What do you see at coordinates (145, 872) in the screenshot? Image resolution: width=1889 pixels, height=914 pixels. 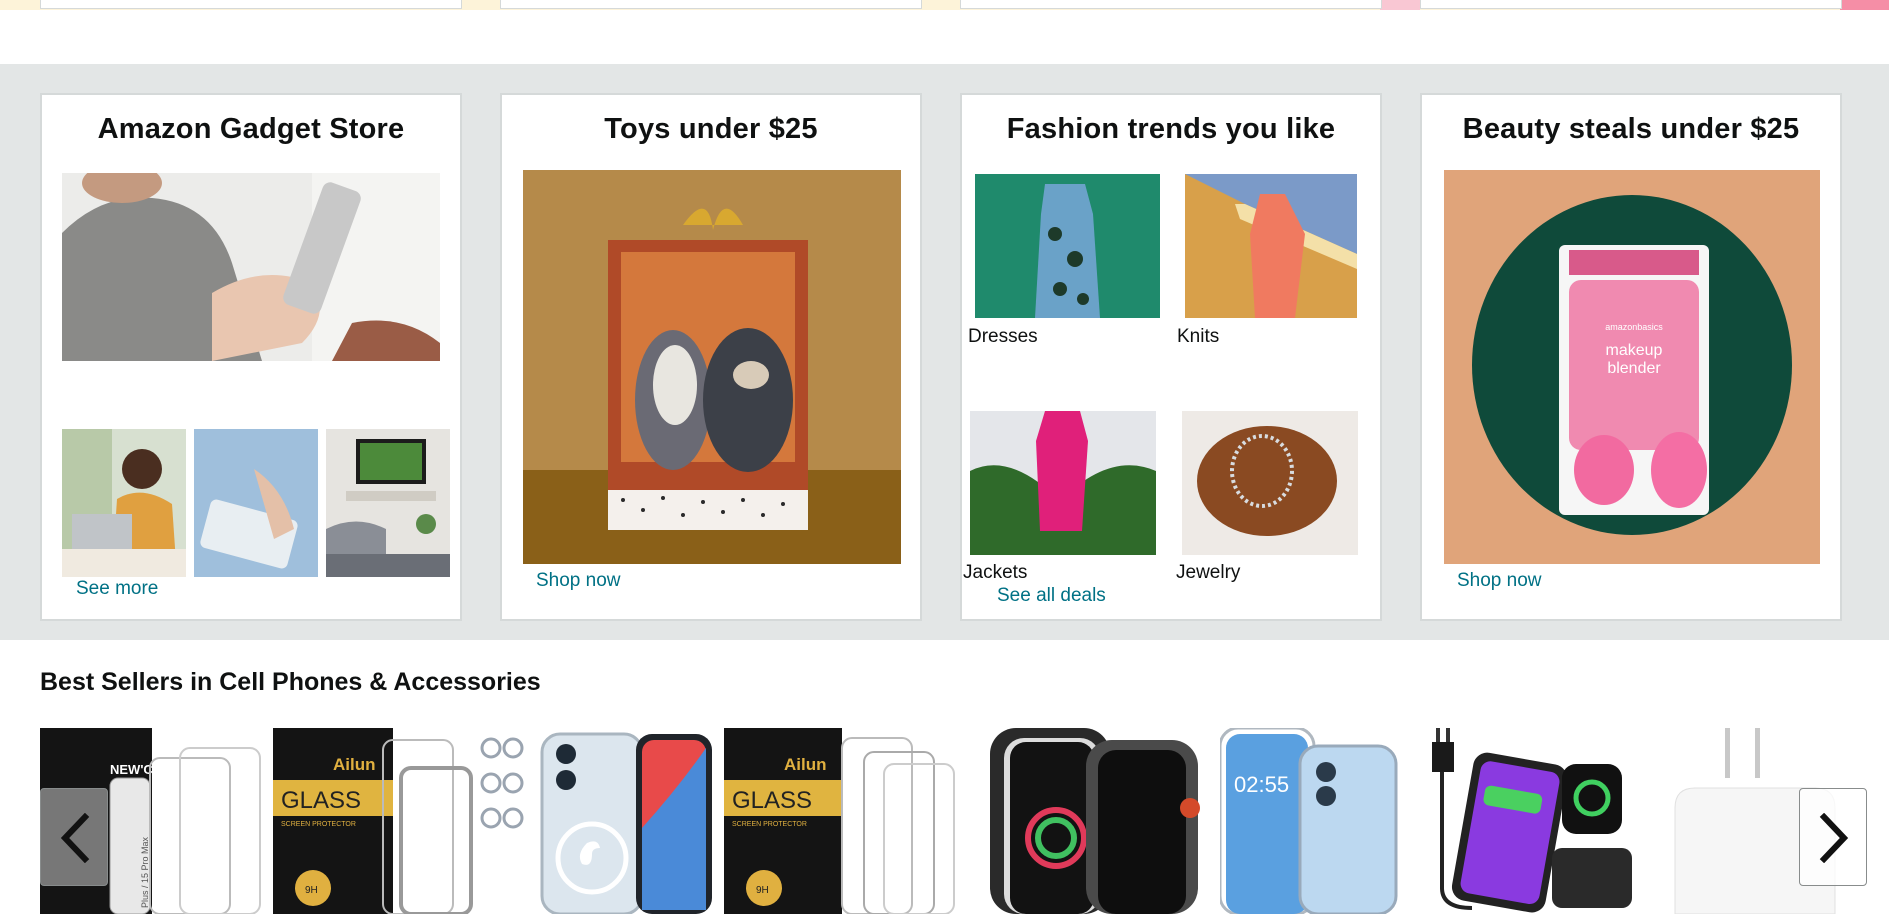 I see `newc-side-text: Plus / 15 Pro Max` at bounding box center [145, 872].